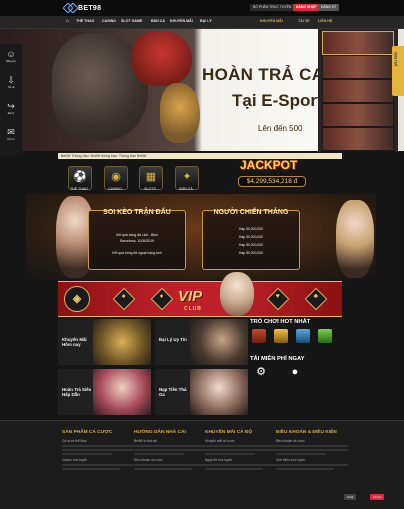  What do you see at coordinates (277, 359) in the screenshot?
I see `download-title: TẢI MIỄN PHÍ NGAY` at bounding box center [277, 359].